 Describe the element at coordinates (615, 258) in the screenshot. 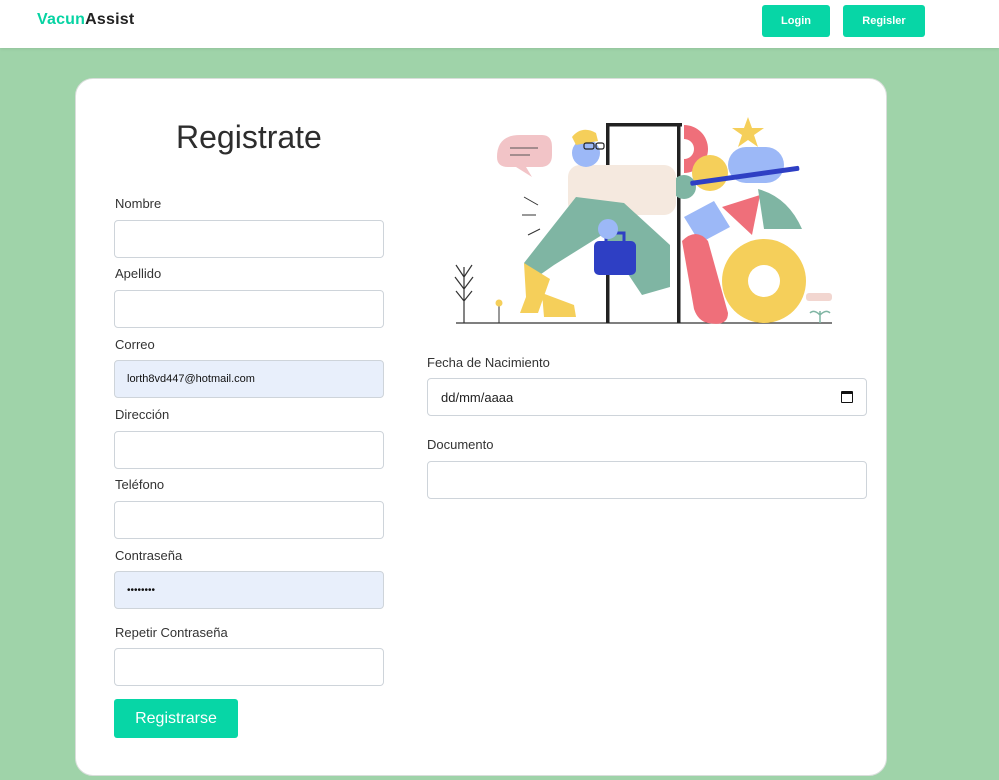

I see `suitcase` at that location.